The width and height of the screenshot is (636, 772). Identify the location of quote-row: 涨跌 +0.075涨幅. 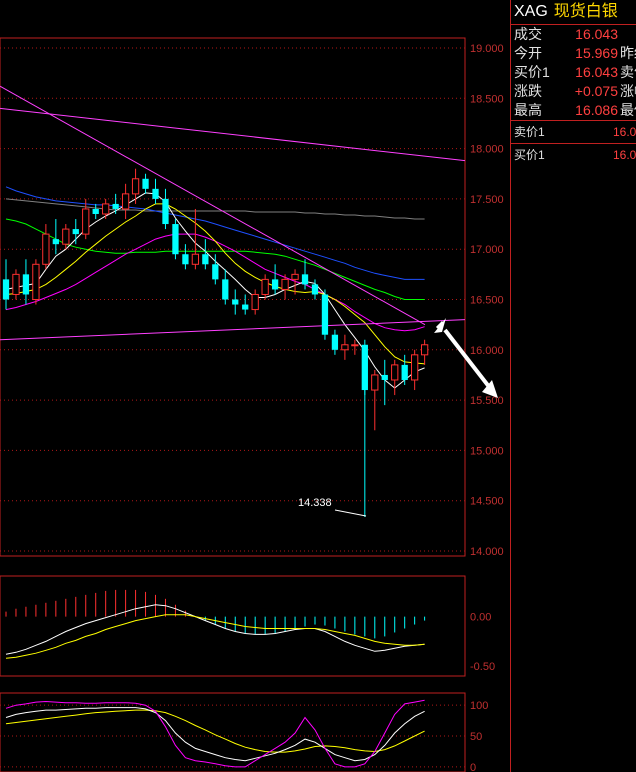
(573, 91).